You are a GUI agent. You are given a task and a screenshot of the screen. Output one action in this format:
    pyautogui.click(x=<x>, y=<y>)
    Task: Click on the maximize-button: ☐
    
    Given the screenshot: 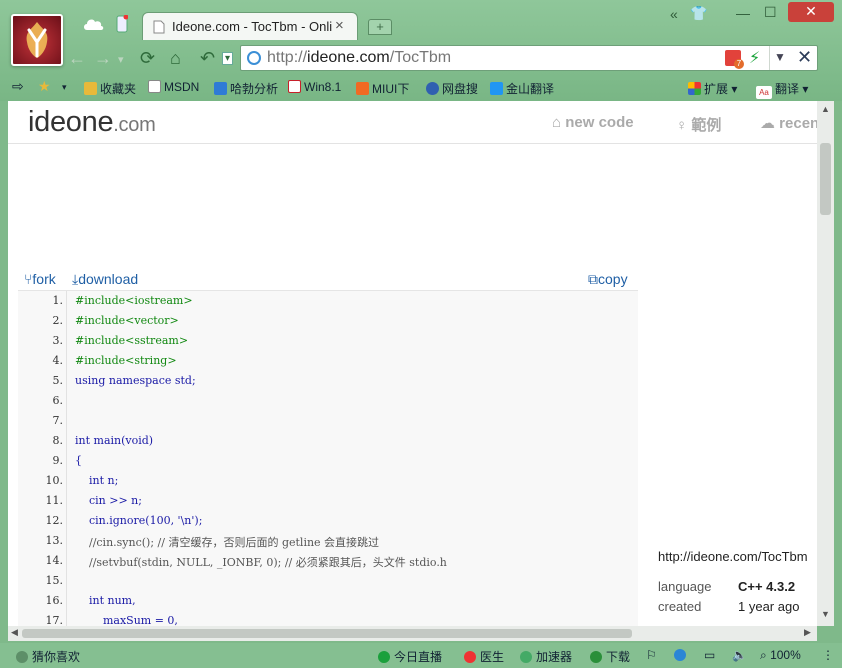 What is the action you would take?
    pyautogui.click(x=770, y=12)
    